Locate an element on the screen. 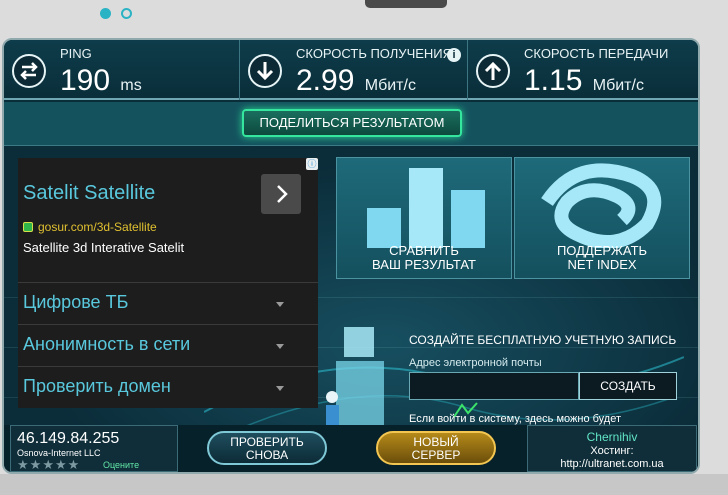  ad-open-button is located at coordinates (281, 194).